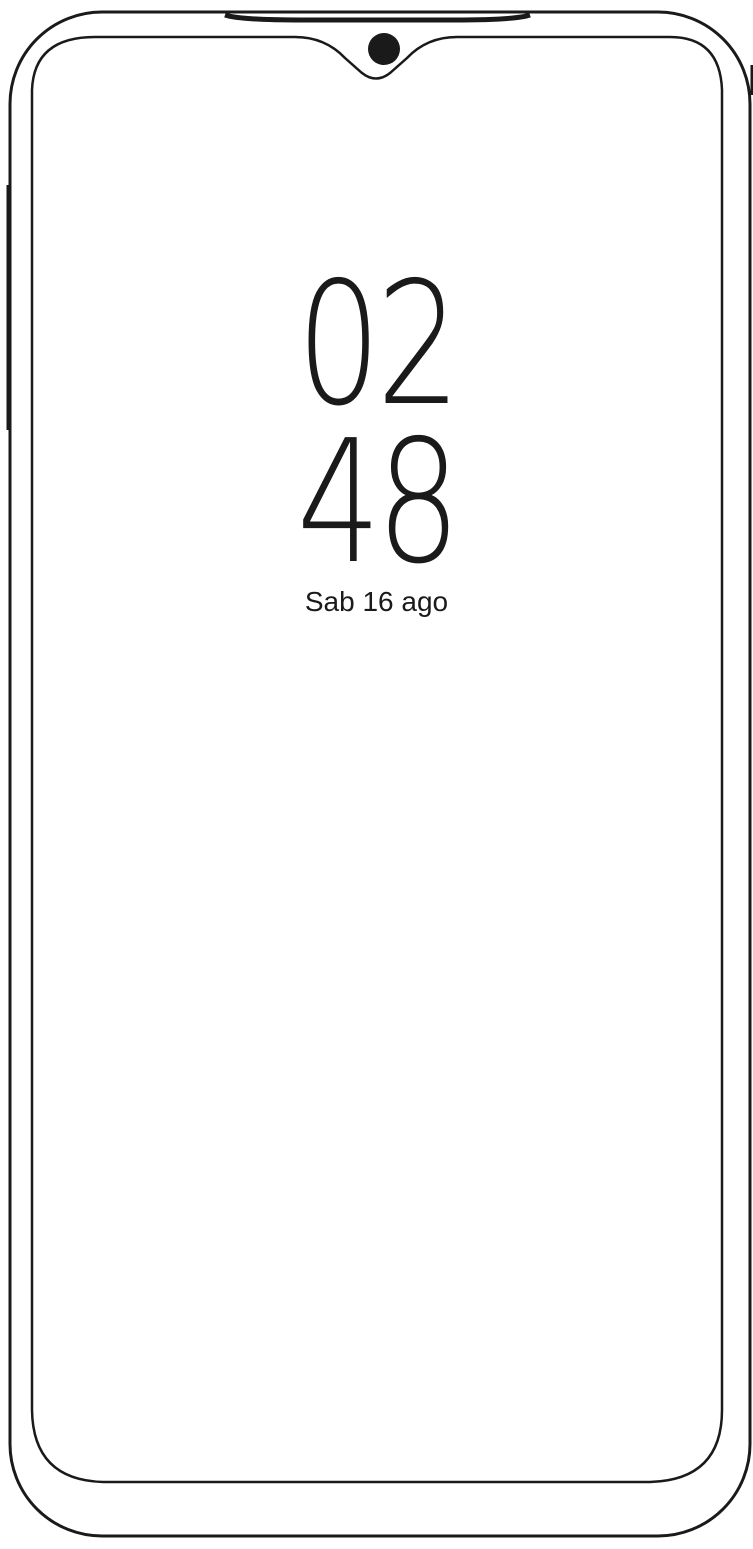 Image resolution: width=753 pixels, height=1549 pixels. What do you see at coordinates (384, 49) in the screenshot?
I see `front-camera-icon` at bounding box center [384, 49].